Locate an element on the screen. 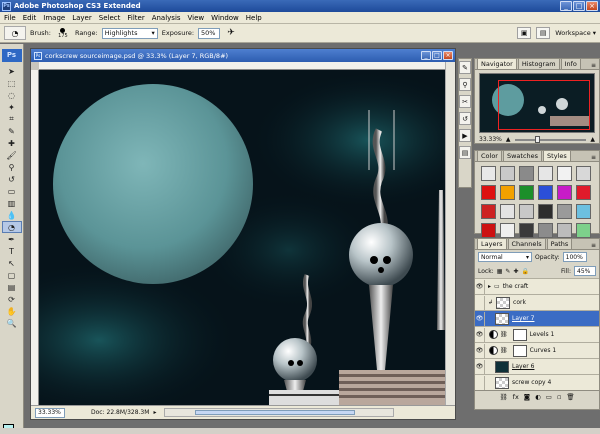 The height and width of the screenshot is (434, 600). menu-layer: Layer is located at coordinates (82, 18).